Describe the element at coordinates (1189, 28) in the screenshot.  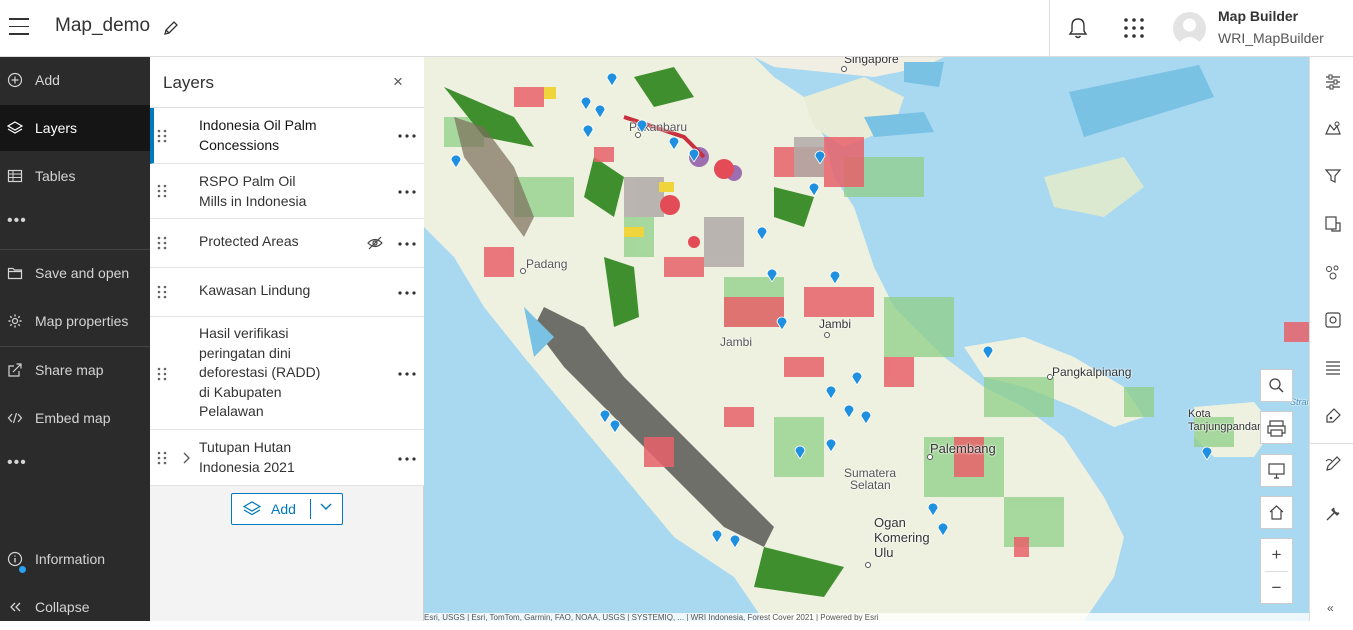
I see `avatar` at that location.